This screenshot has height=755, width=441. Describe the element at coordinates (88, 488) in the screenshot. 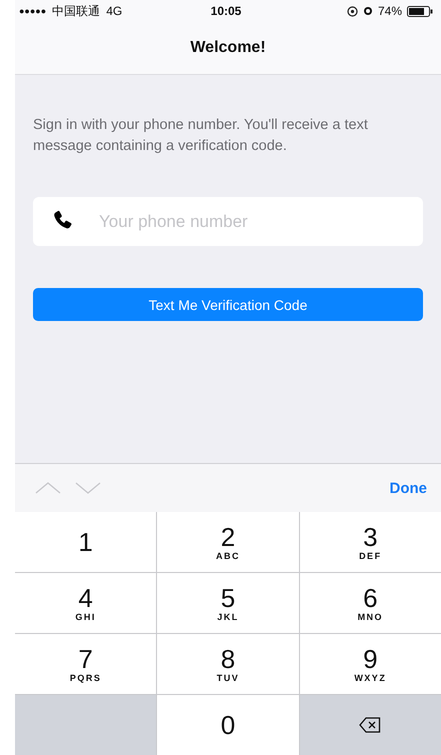

I see `next-field-icon` at that location.